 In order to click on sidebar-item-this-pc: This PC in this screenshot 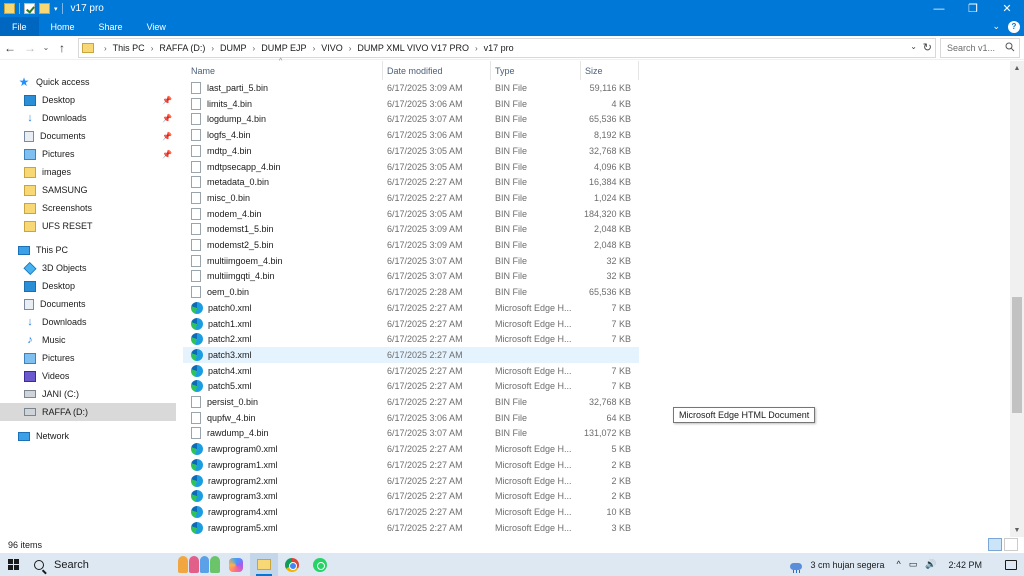, I will do `click(88, 250)`.